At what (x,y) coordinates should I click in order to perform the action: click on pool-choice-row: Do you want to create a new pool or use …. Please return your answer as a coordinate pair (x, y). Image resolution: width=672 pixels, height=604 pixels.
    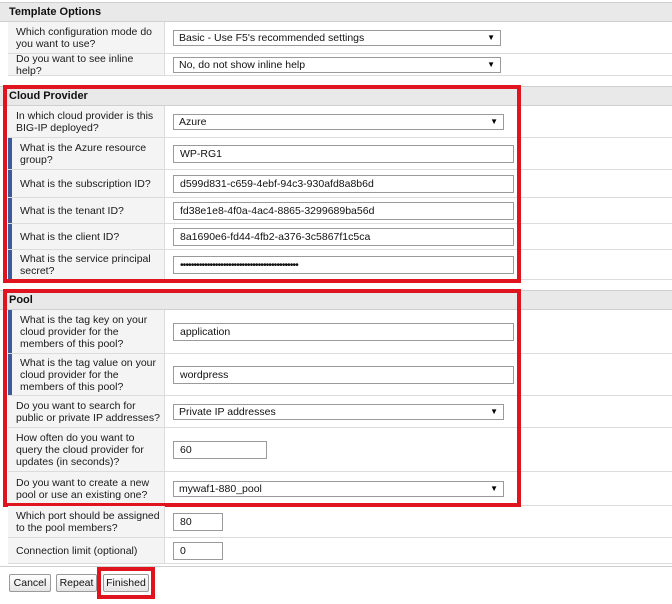
    Looking at the image, I should click on (340, 489).